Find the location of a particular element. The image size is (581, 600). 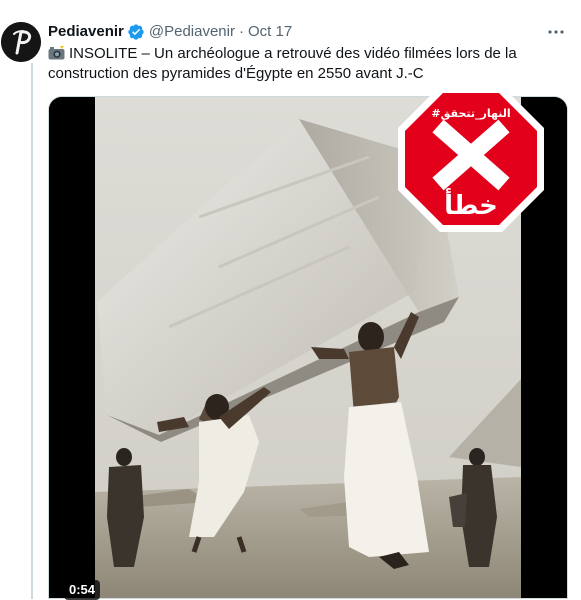

author-handle: @Pediavenir is located at coordinates (192, 32).